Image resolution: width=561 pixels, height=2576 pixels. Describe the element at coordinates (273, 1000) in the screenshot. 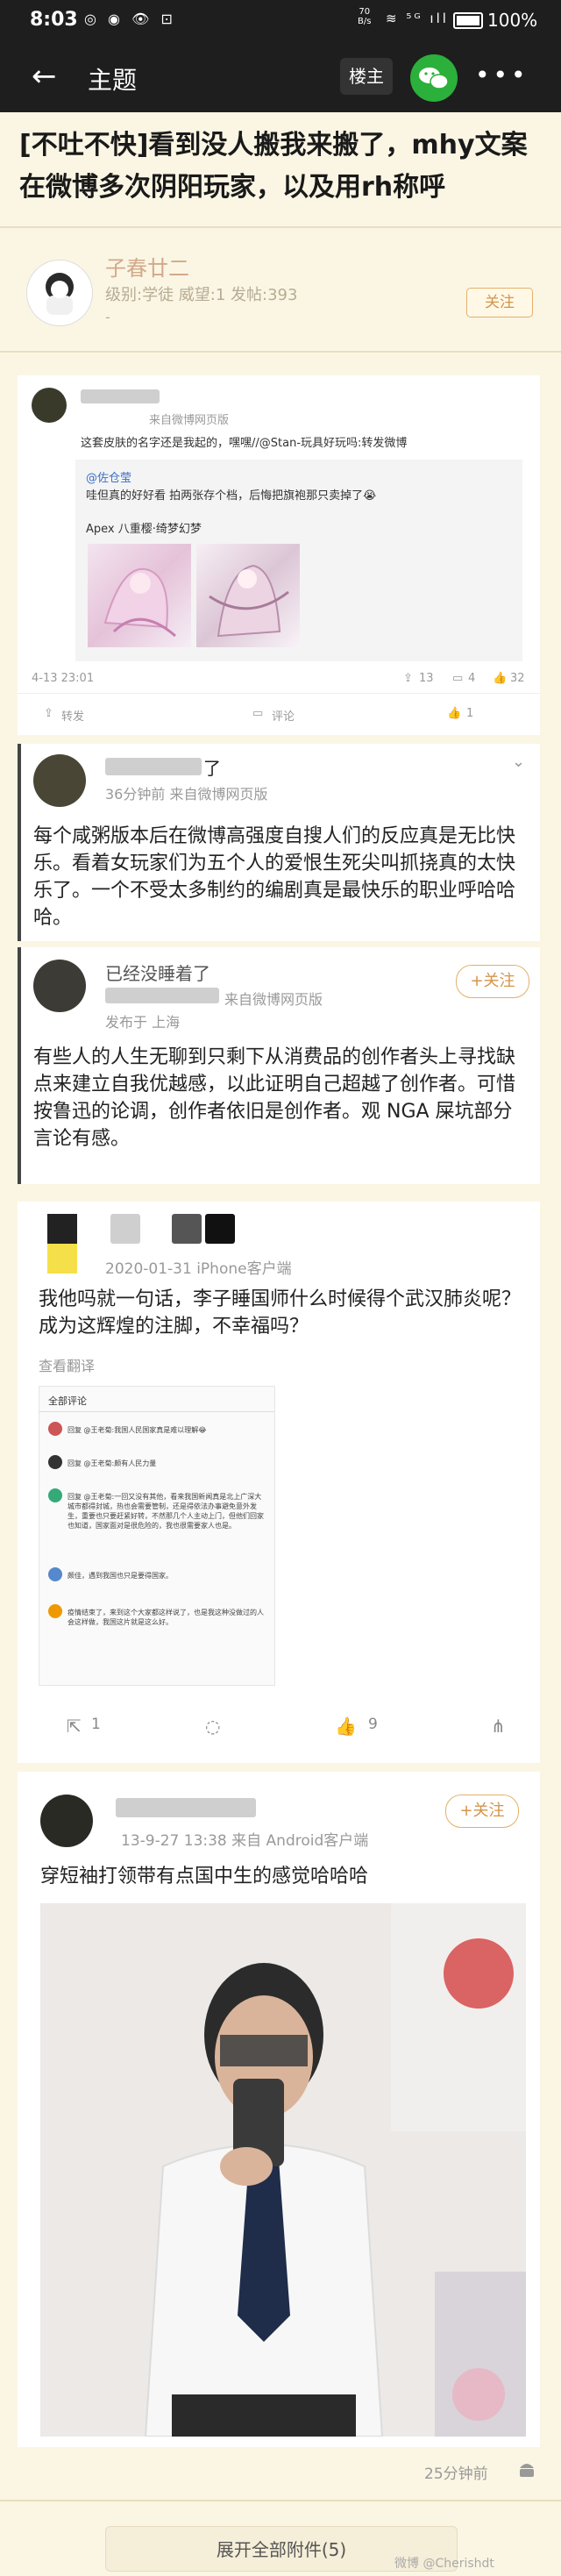

I see `post-meta: 来自微博网页版` at that location.